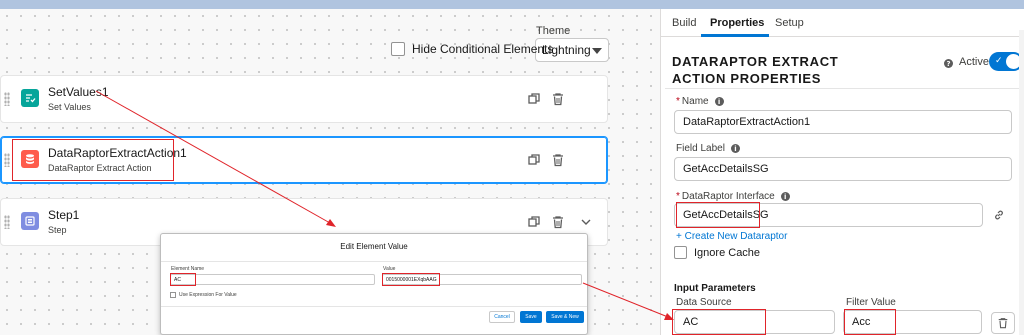 Image resolution: width=1024 pixels, height=335 pixels. What do you see at coordinates (389, 269) in the screenshot?
I see `value-label: Value` at bounding box center [389, 269].